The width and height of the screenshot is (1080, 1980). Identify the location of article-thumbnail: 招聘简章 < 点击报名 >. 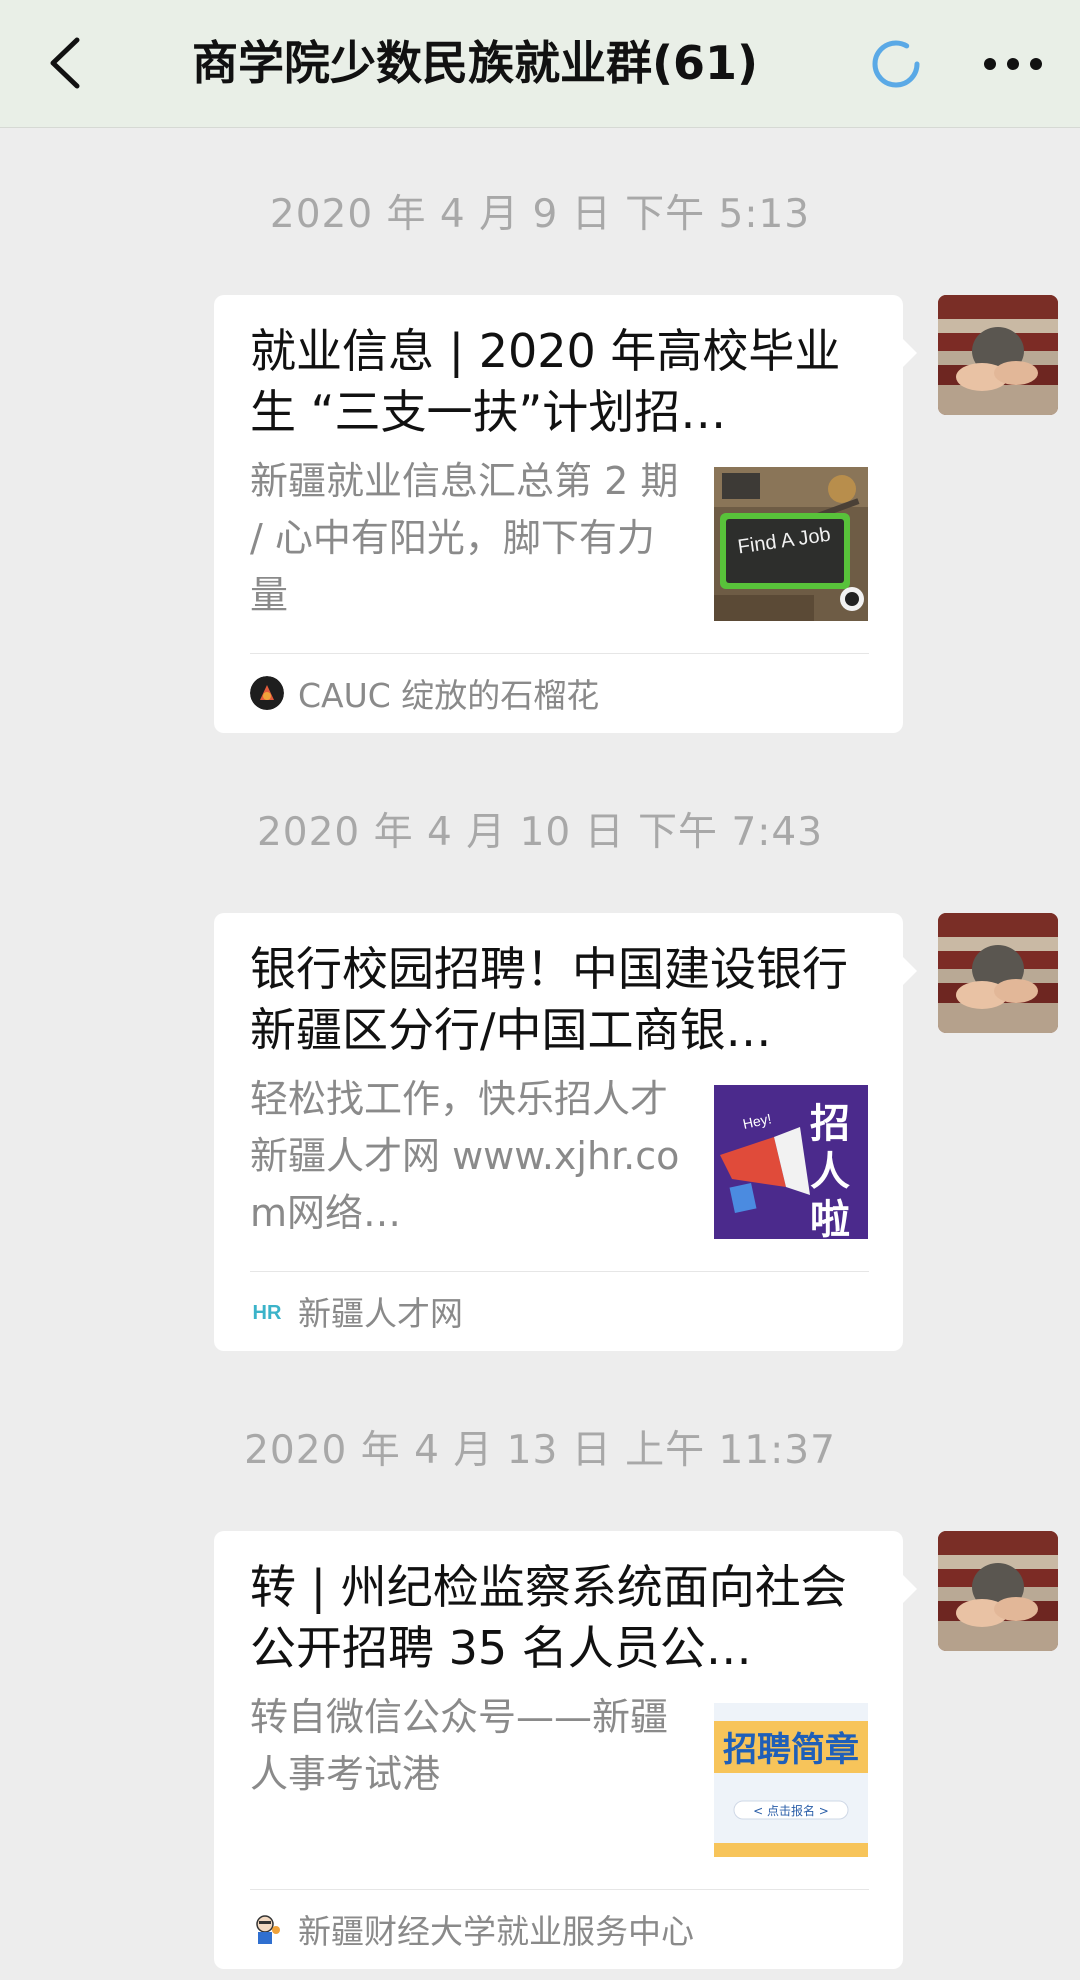
(791, 1780).